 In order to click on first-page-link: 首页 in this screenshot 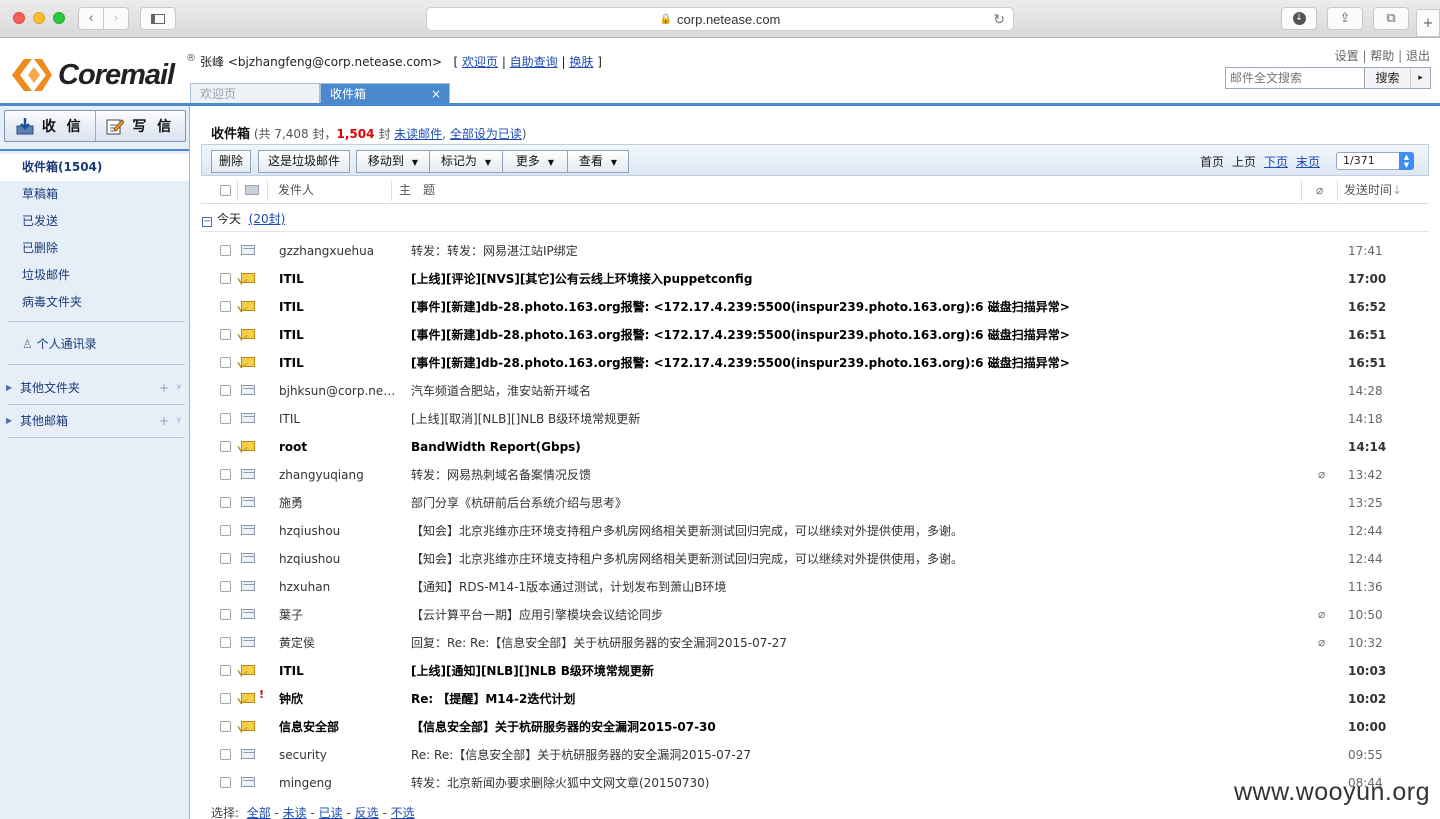, I will do `click(1212, 161)`.